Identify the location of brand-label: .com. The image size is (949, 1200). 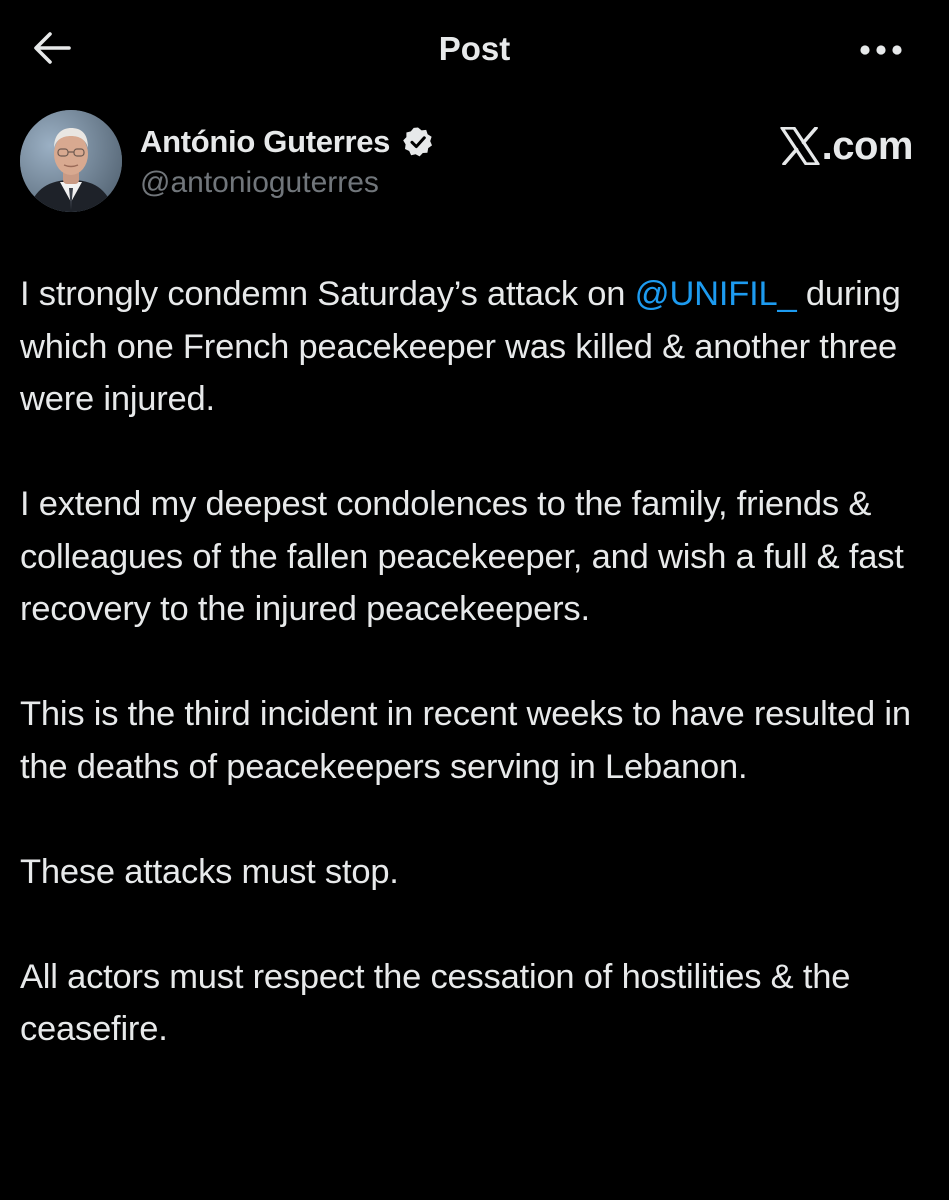
(867, 145).